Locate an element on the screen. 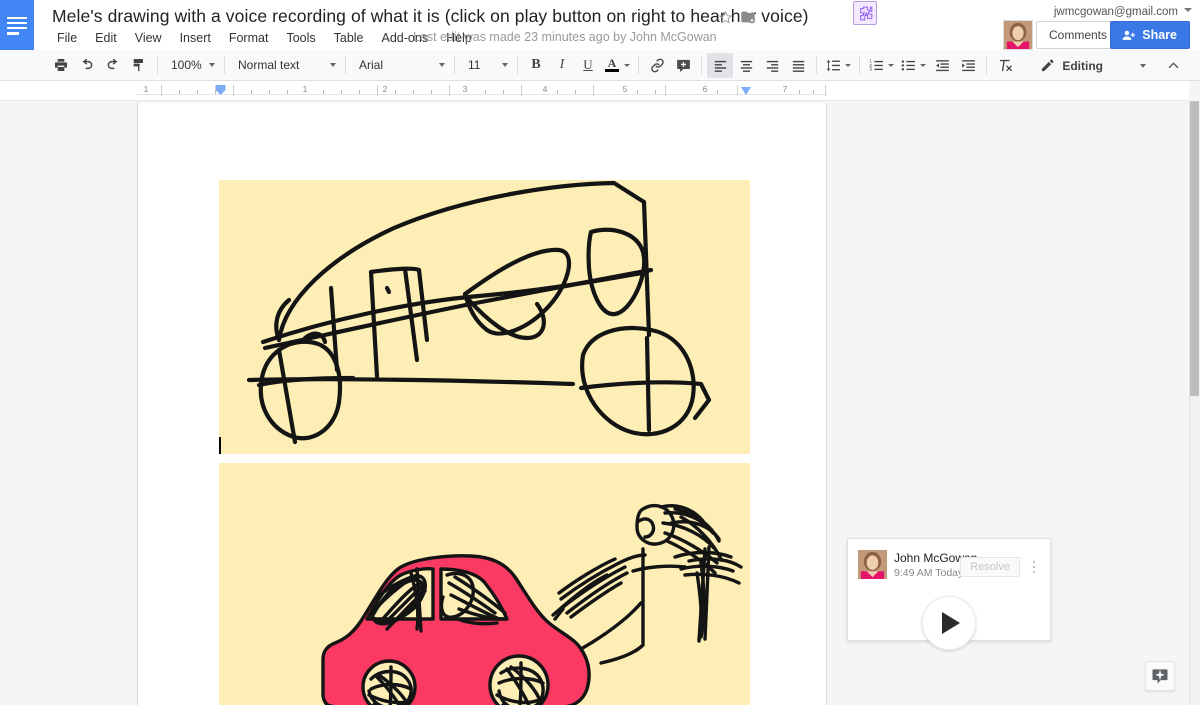 The height and width of the screenshot is (705, 1200). play-icon is located at coordinates (951, 623).